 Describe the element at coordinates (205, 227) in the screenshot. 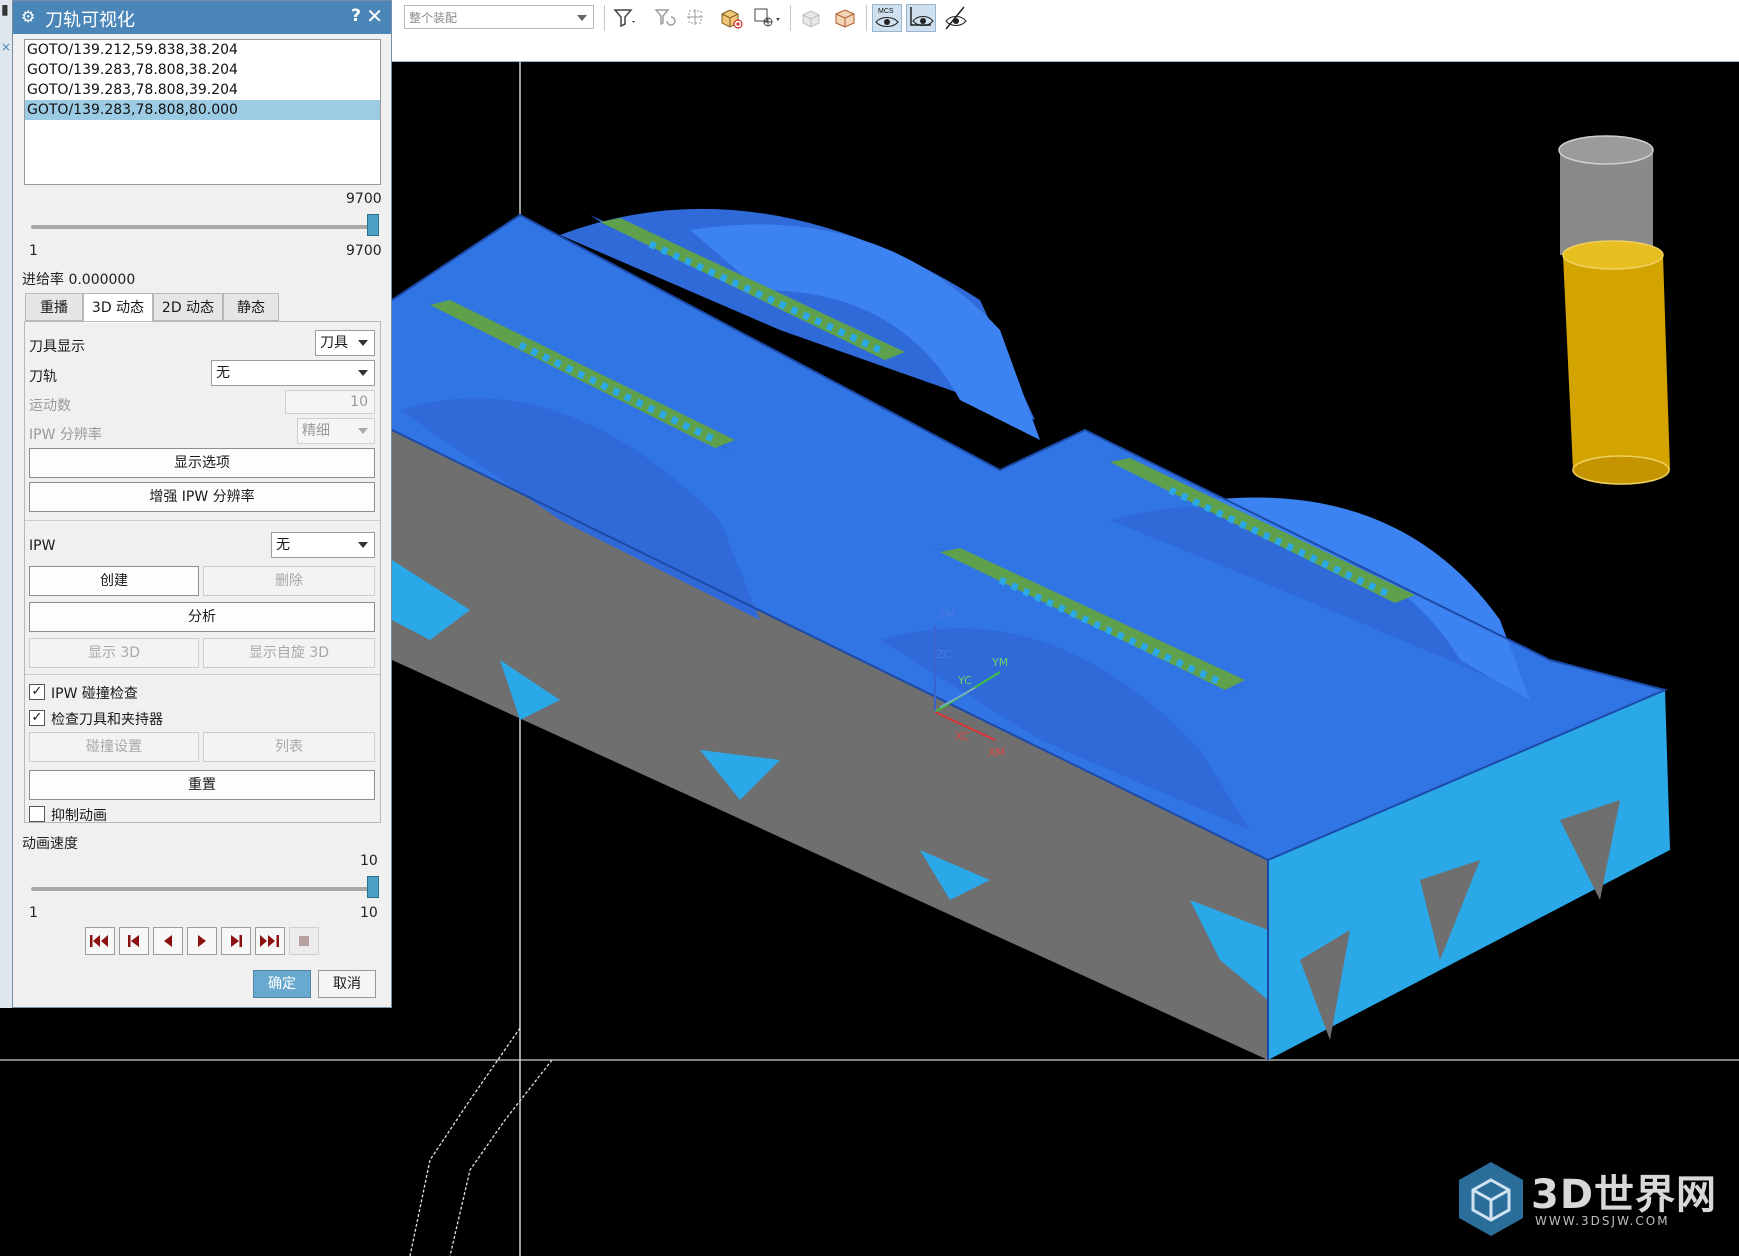

I see `position-slider-track` at that location.